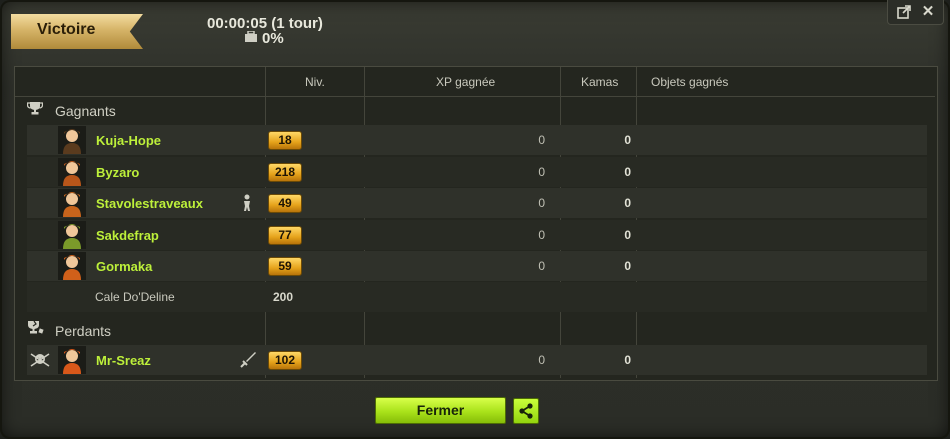 The width and height of the screenshot is (950, 439). What do you see at coordinates (248, 360) in the screenshot?
I see `sword-icon` at bounding box center [248, 360].